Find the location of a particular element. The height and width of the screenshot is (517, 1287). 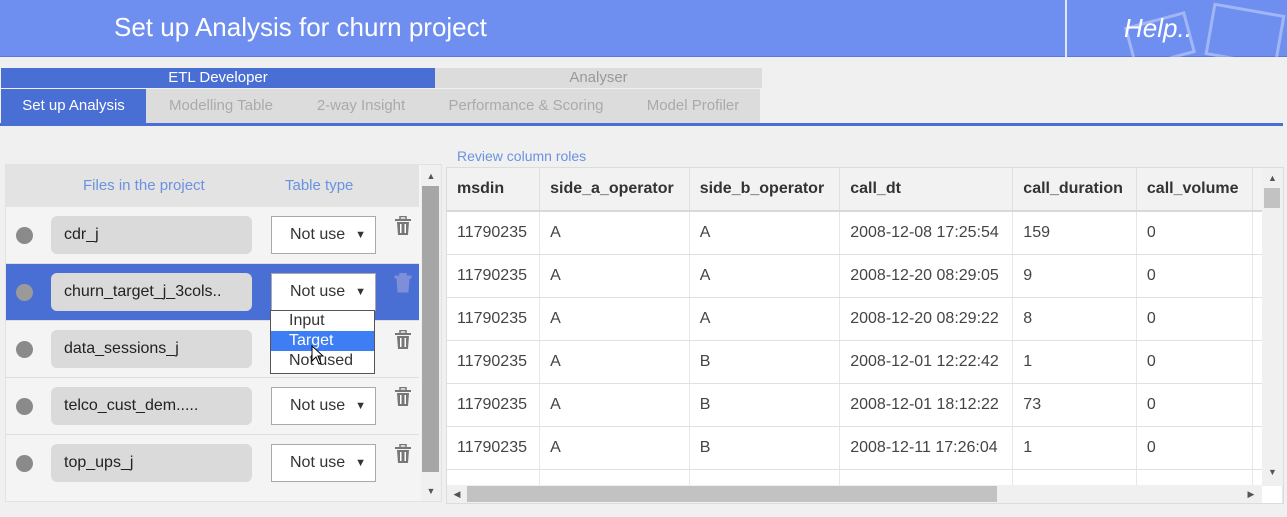

table-row: 11790235 A B 2008-12-01 12:22:42 1 0 is located at coordinates (865, 362).